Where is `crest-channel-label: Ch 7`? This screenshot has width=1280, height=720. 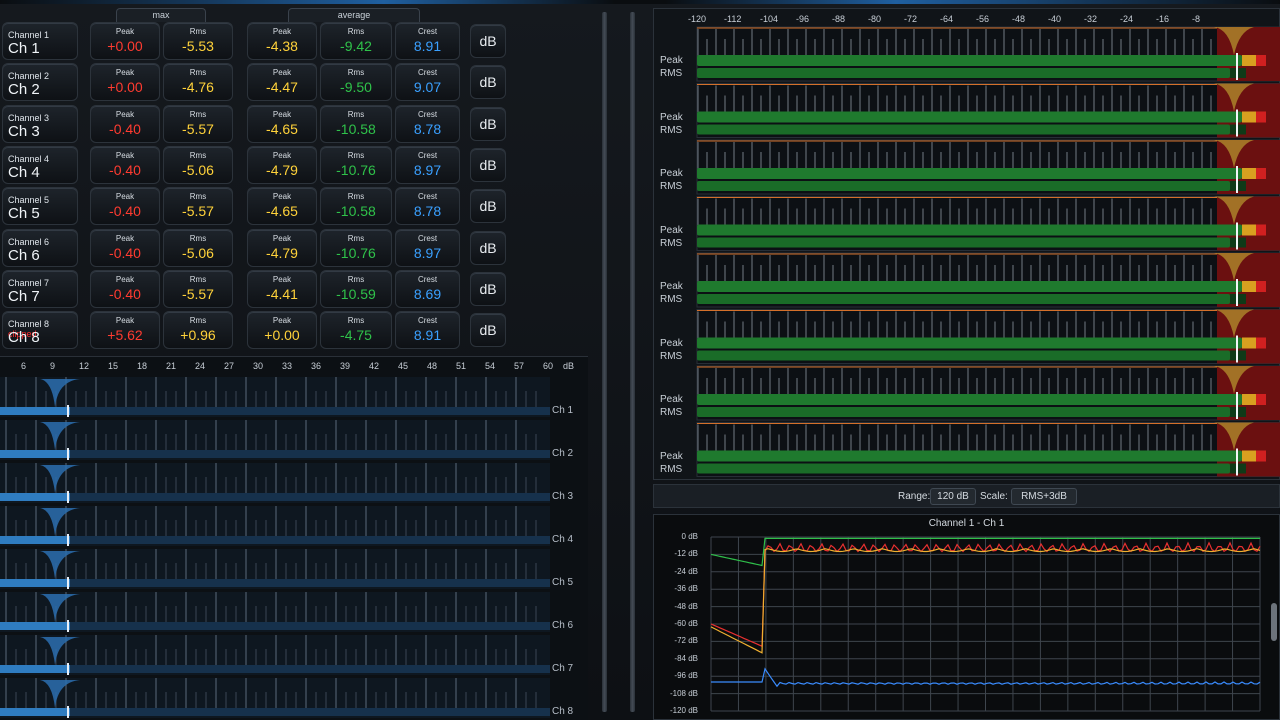
crest-channel-label: Ch 7 is located at coordinates (563, 668).